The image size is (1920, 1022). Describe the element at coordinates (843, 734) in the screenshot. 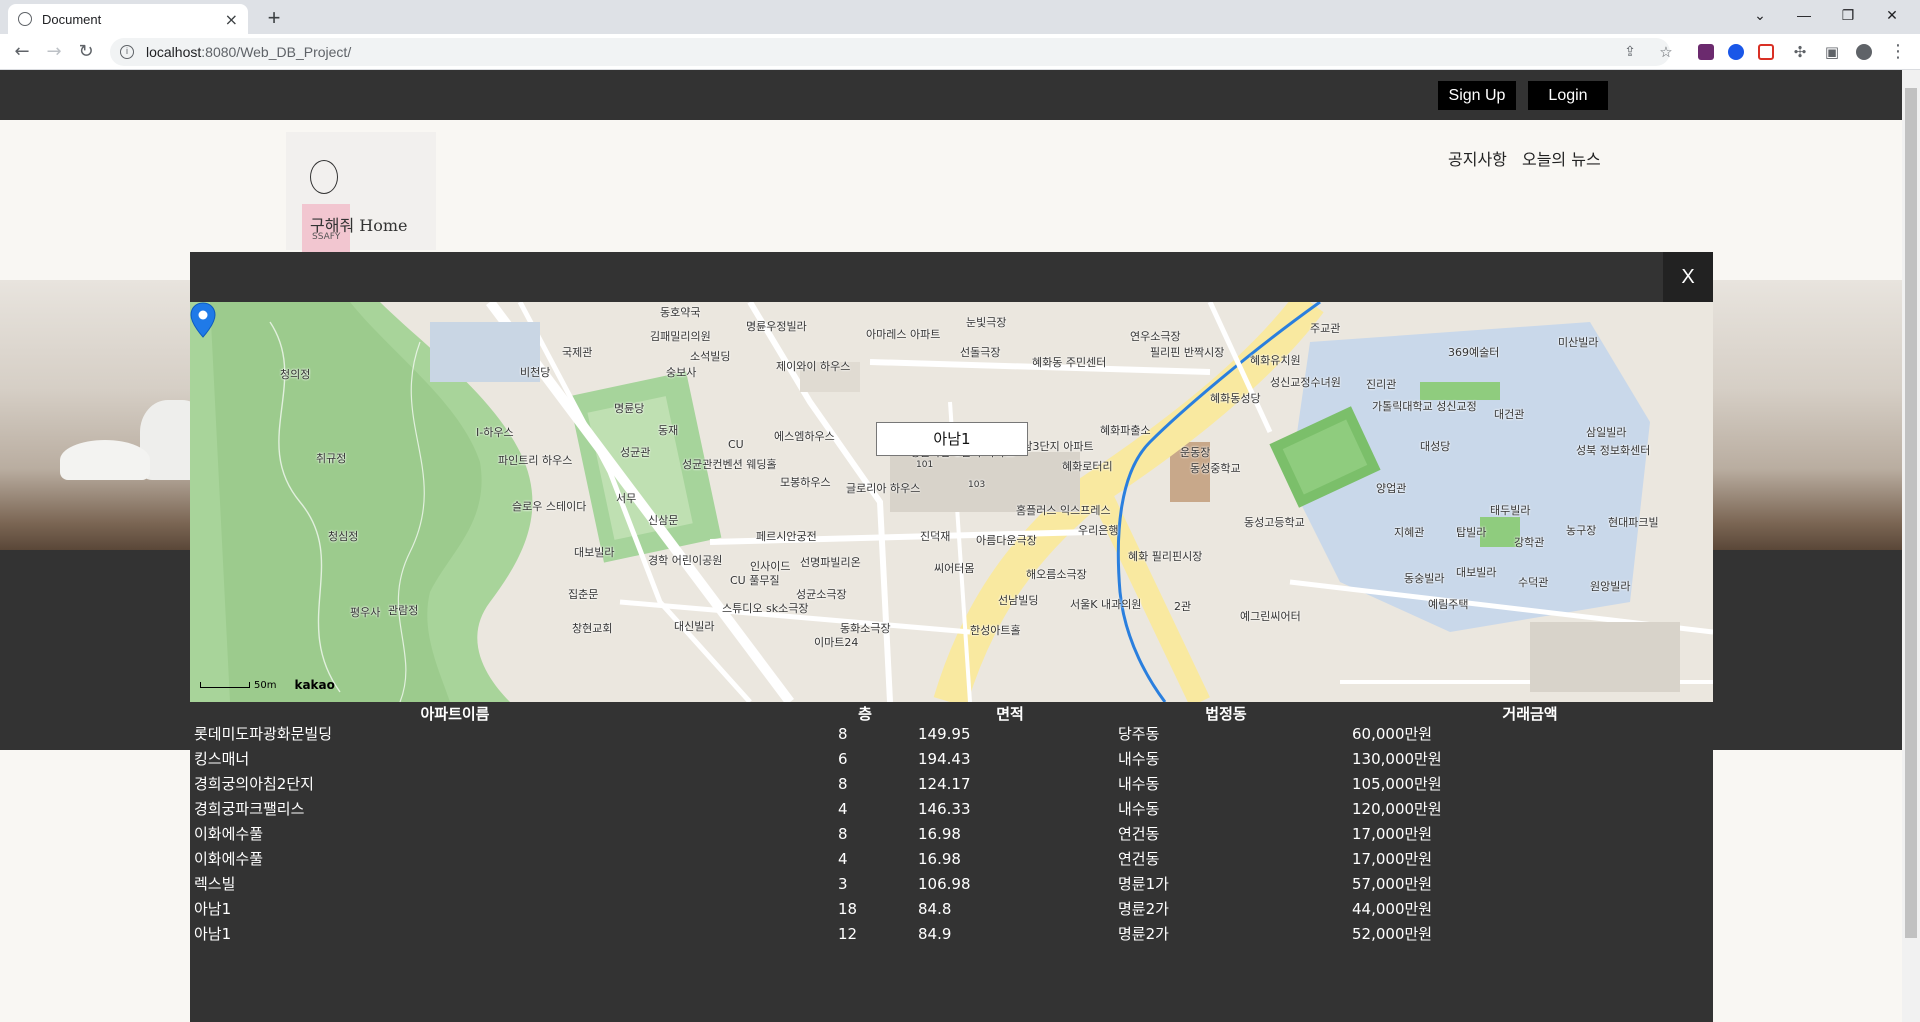

I see `cell-floor: 8` at that location.